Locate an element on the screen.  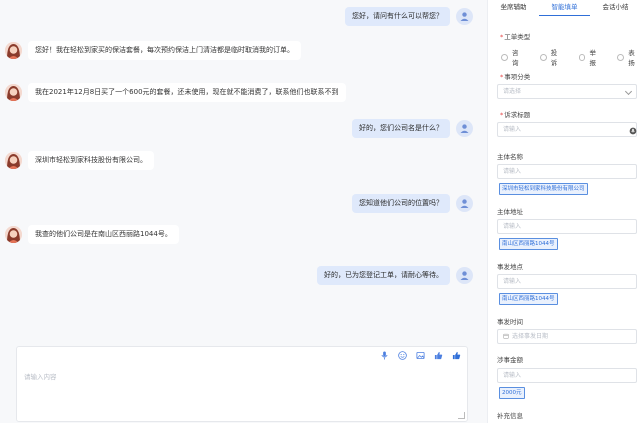
message-user: 好的，已为您登记工单，请耐心等待。 is located at coordinates (395, 275).